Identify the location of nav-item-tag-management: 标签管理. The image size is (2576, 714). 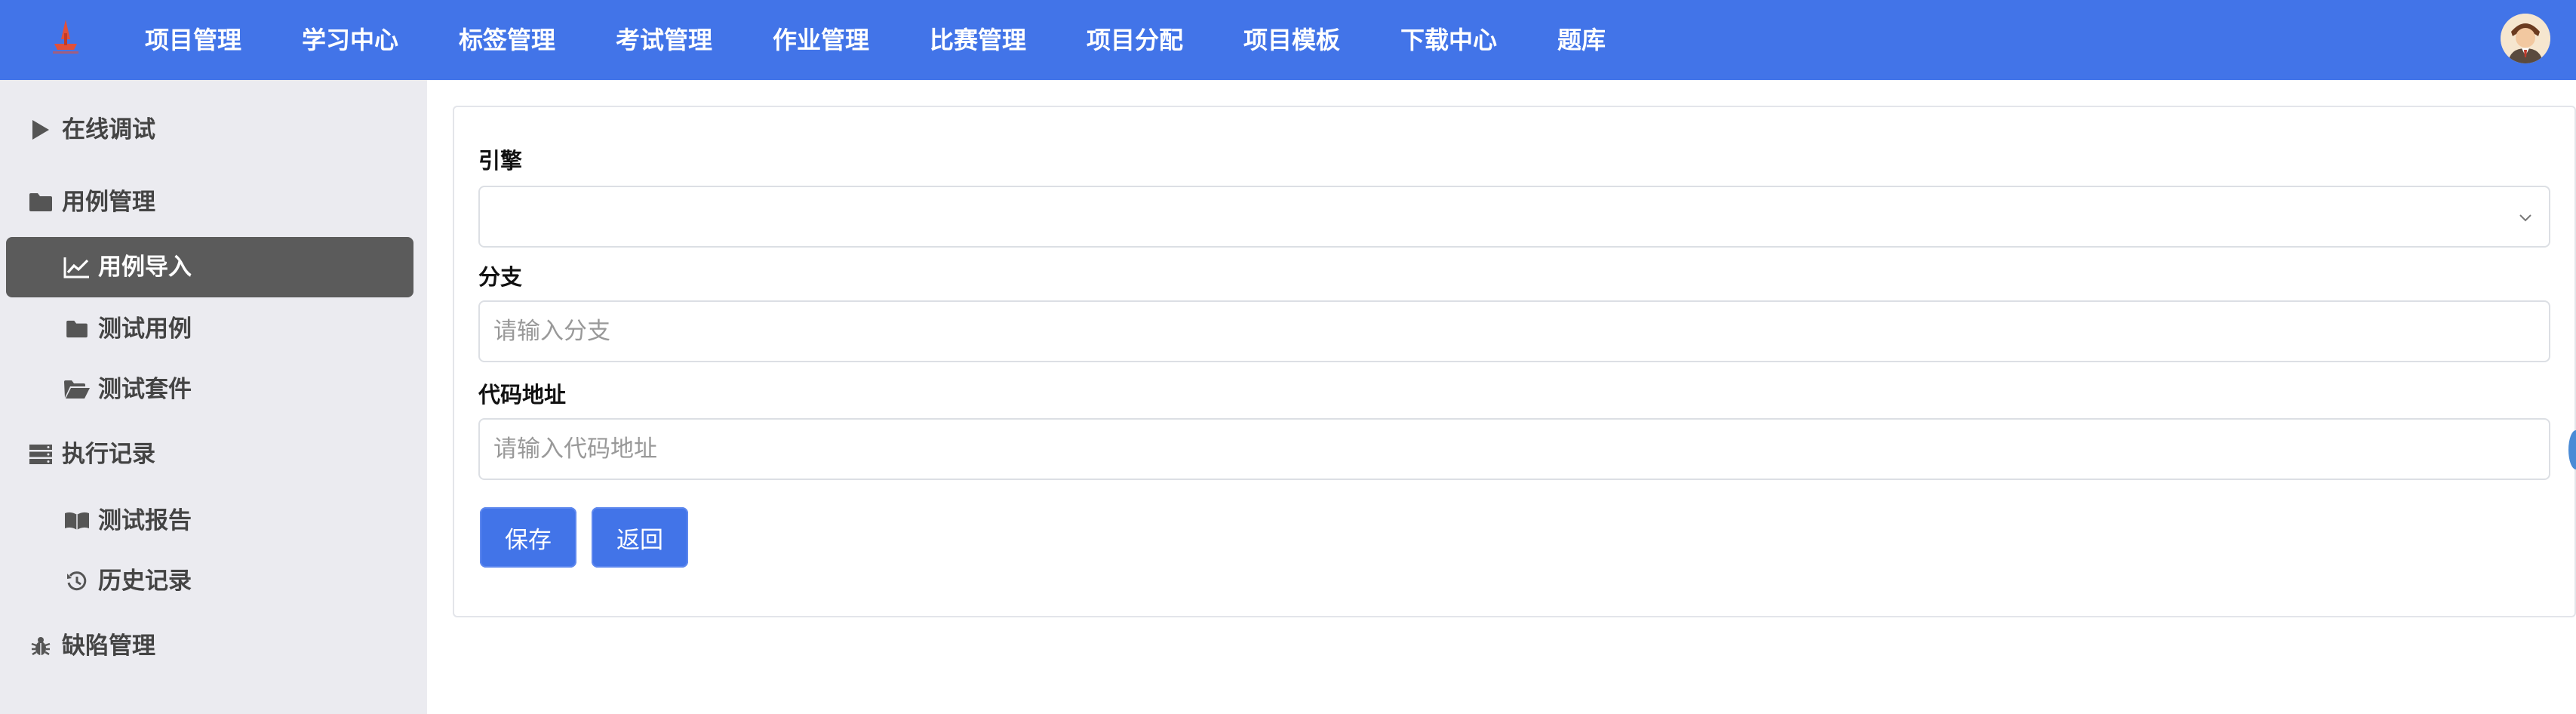
(507, 40).